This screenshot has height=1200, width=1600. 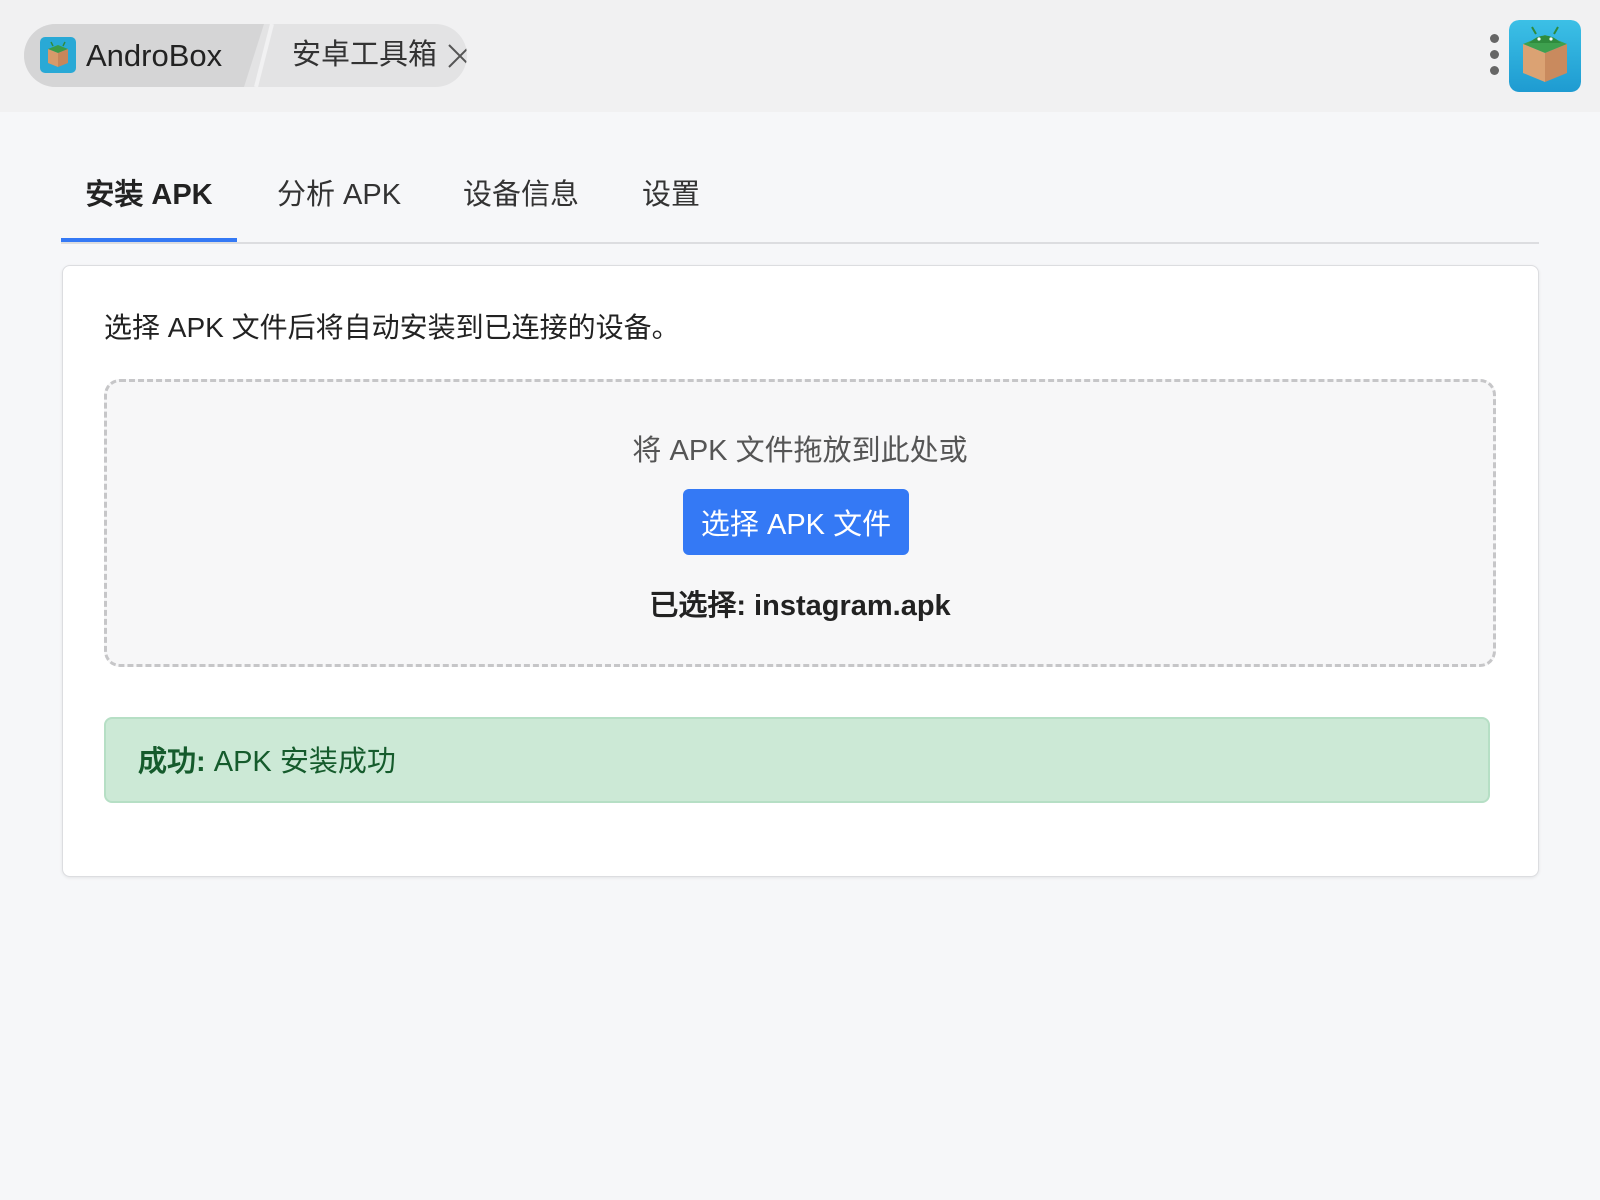 What do you see at coordinates (852, 606) in the screenshot?
I see `selected-file-name: instagram.apk` at bounding box center [852, 606].